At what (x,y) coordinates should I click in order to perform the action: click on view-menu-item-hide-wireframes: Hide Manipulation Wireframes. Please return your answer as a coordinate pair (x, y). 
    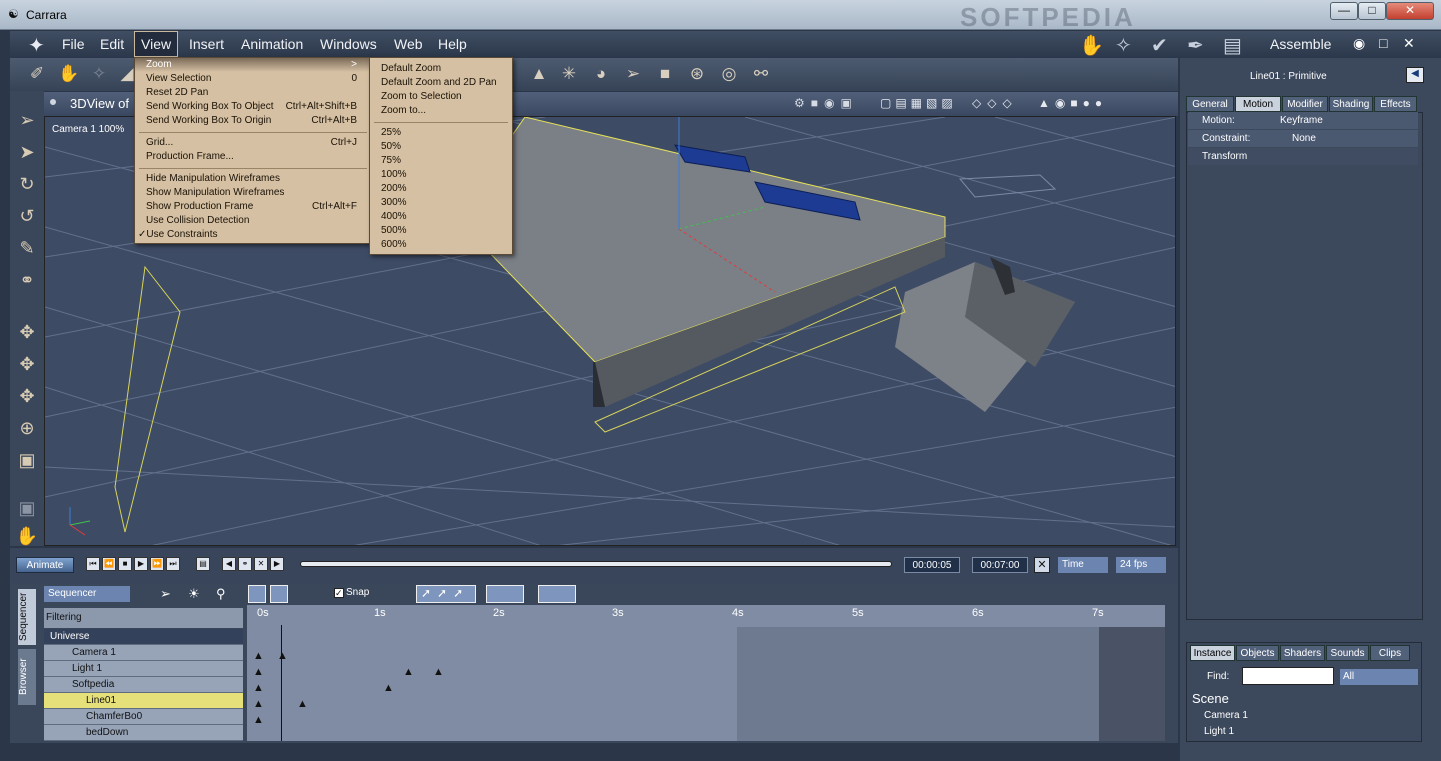
    Looking at the image, I should click on (253, 179).